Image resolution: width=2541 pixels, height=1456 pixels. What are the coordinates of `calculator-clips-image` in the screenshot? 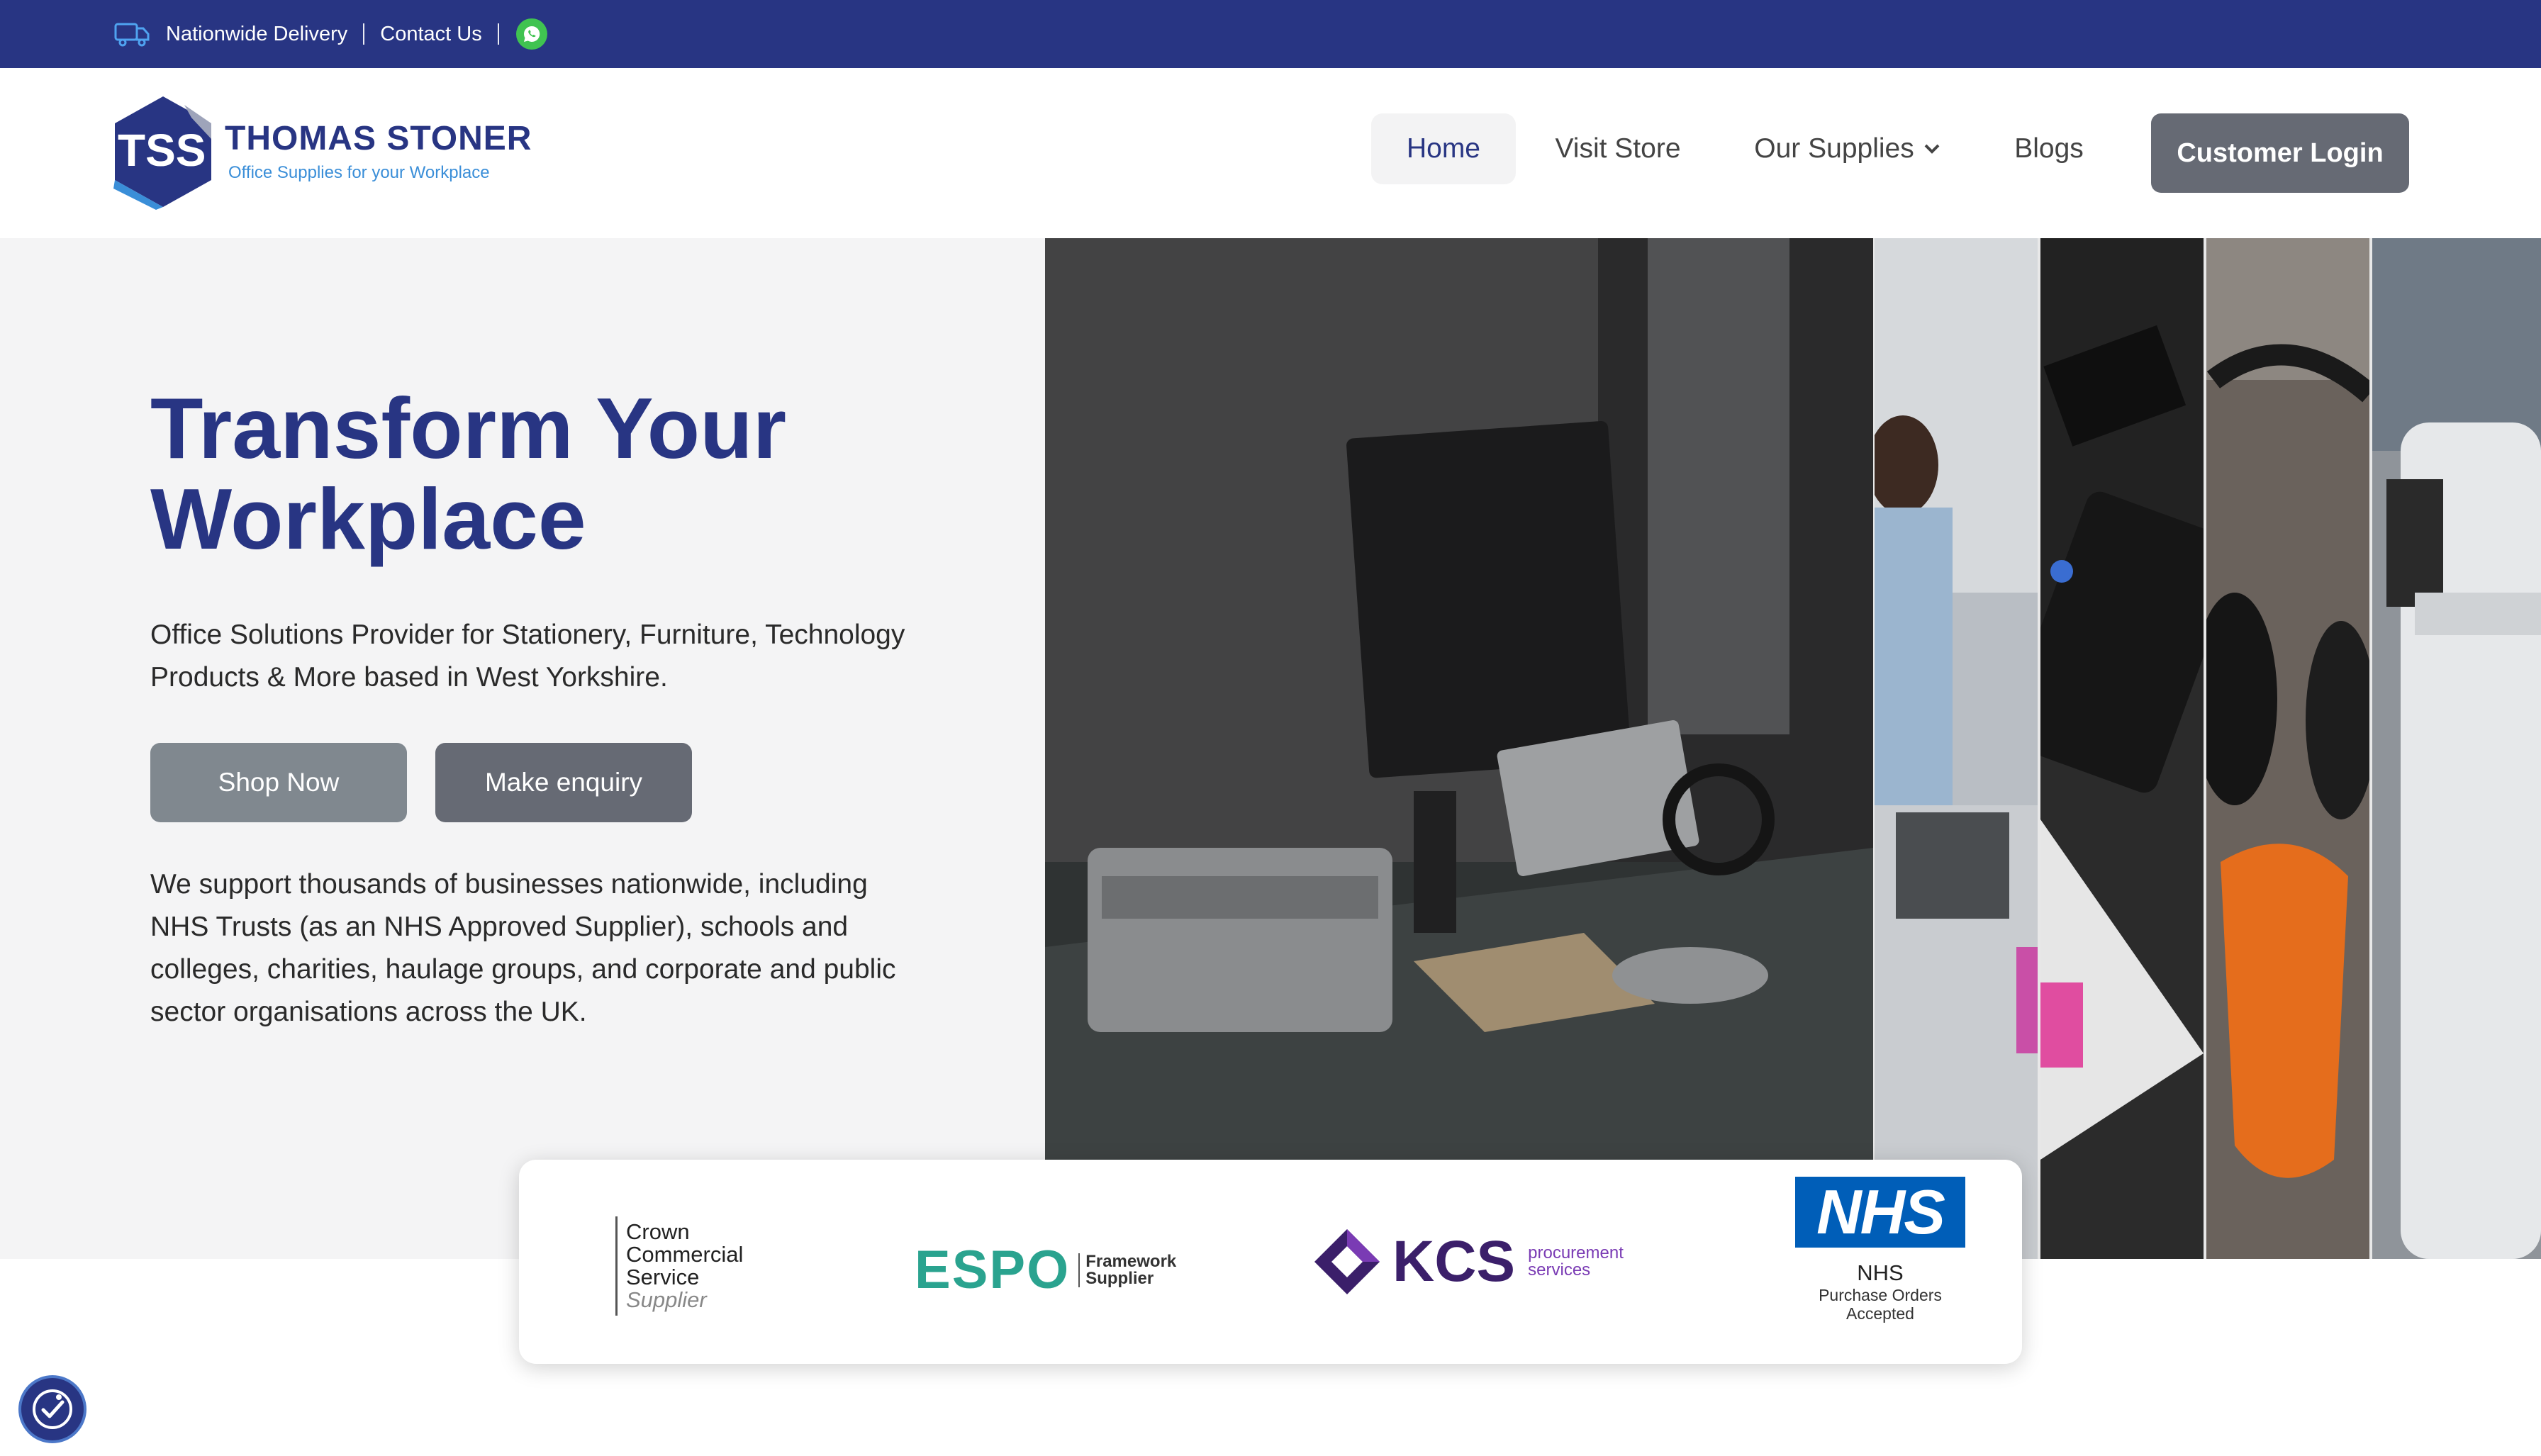 It's located at (2122, 748).